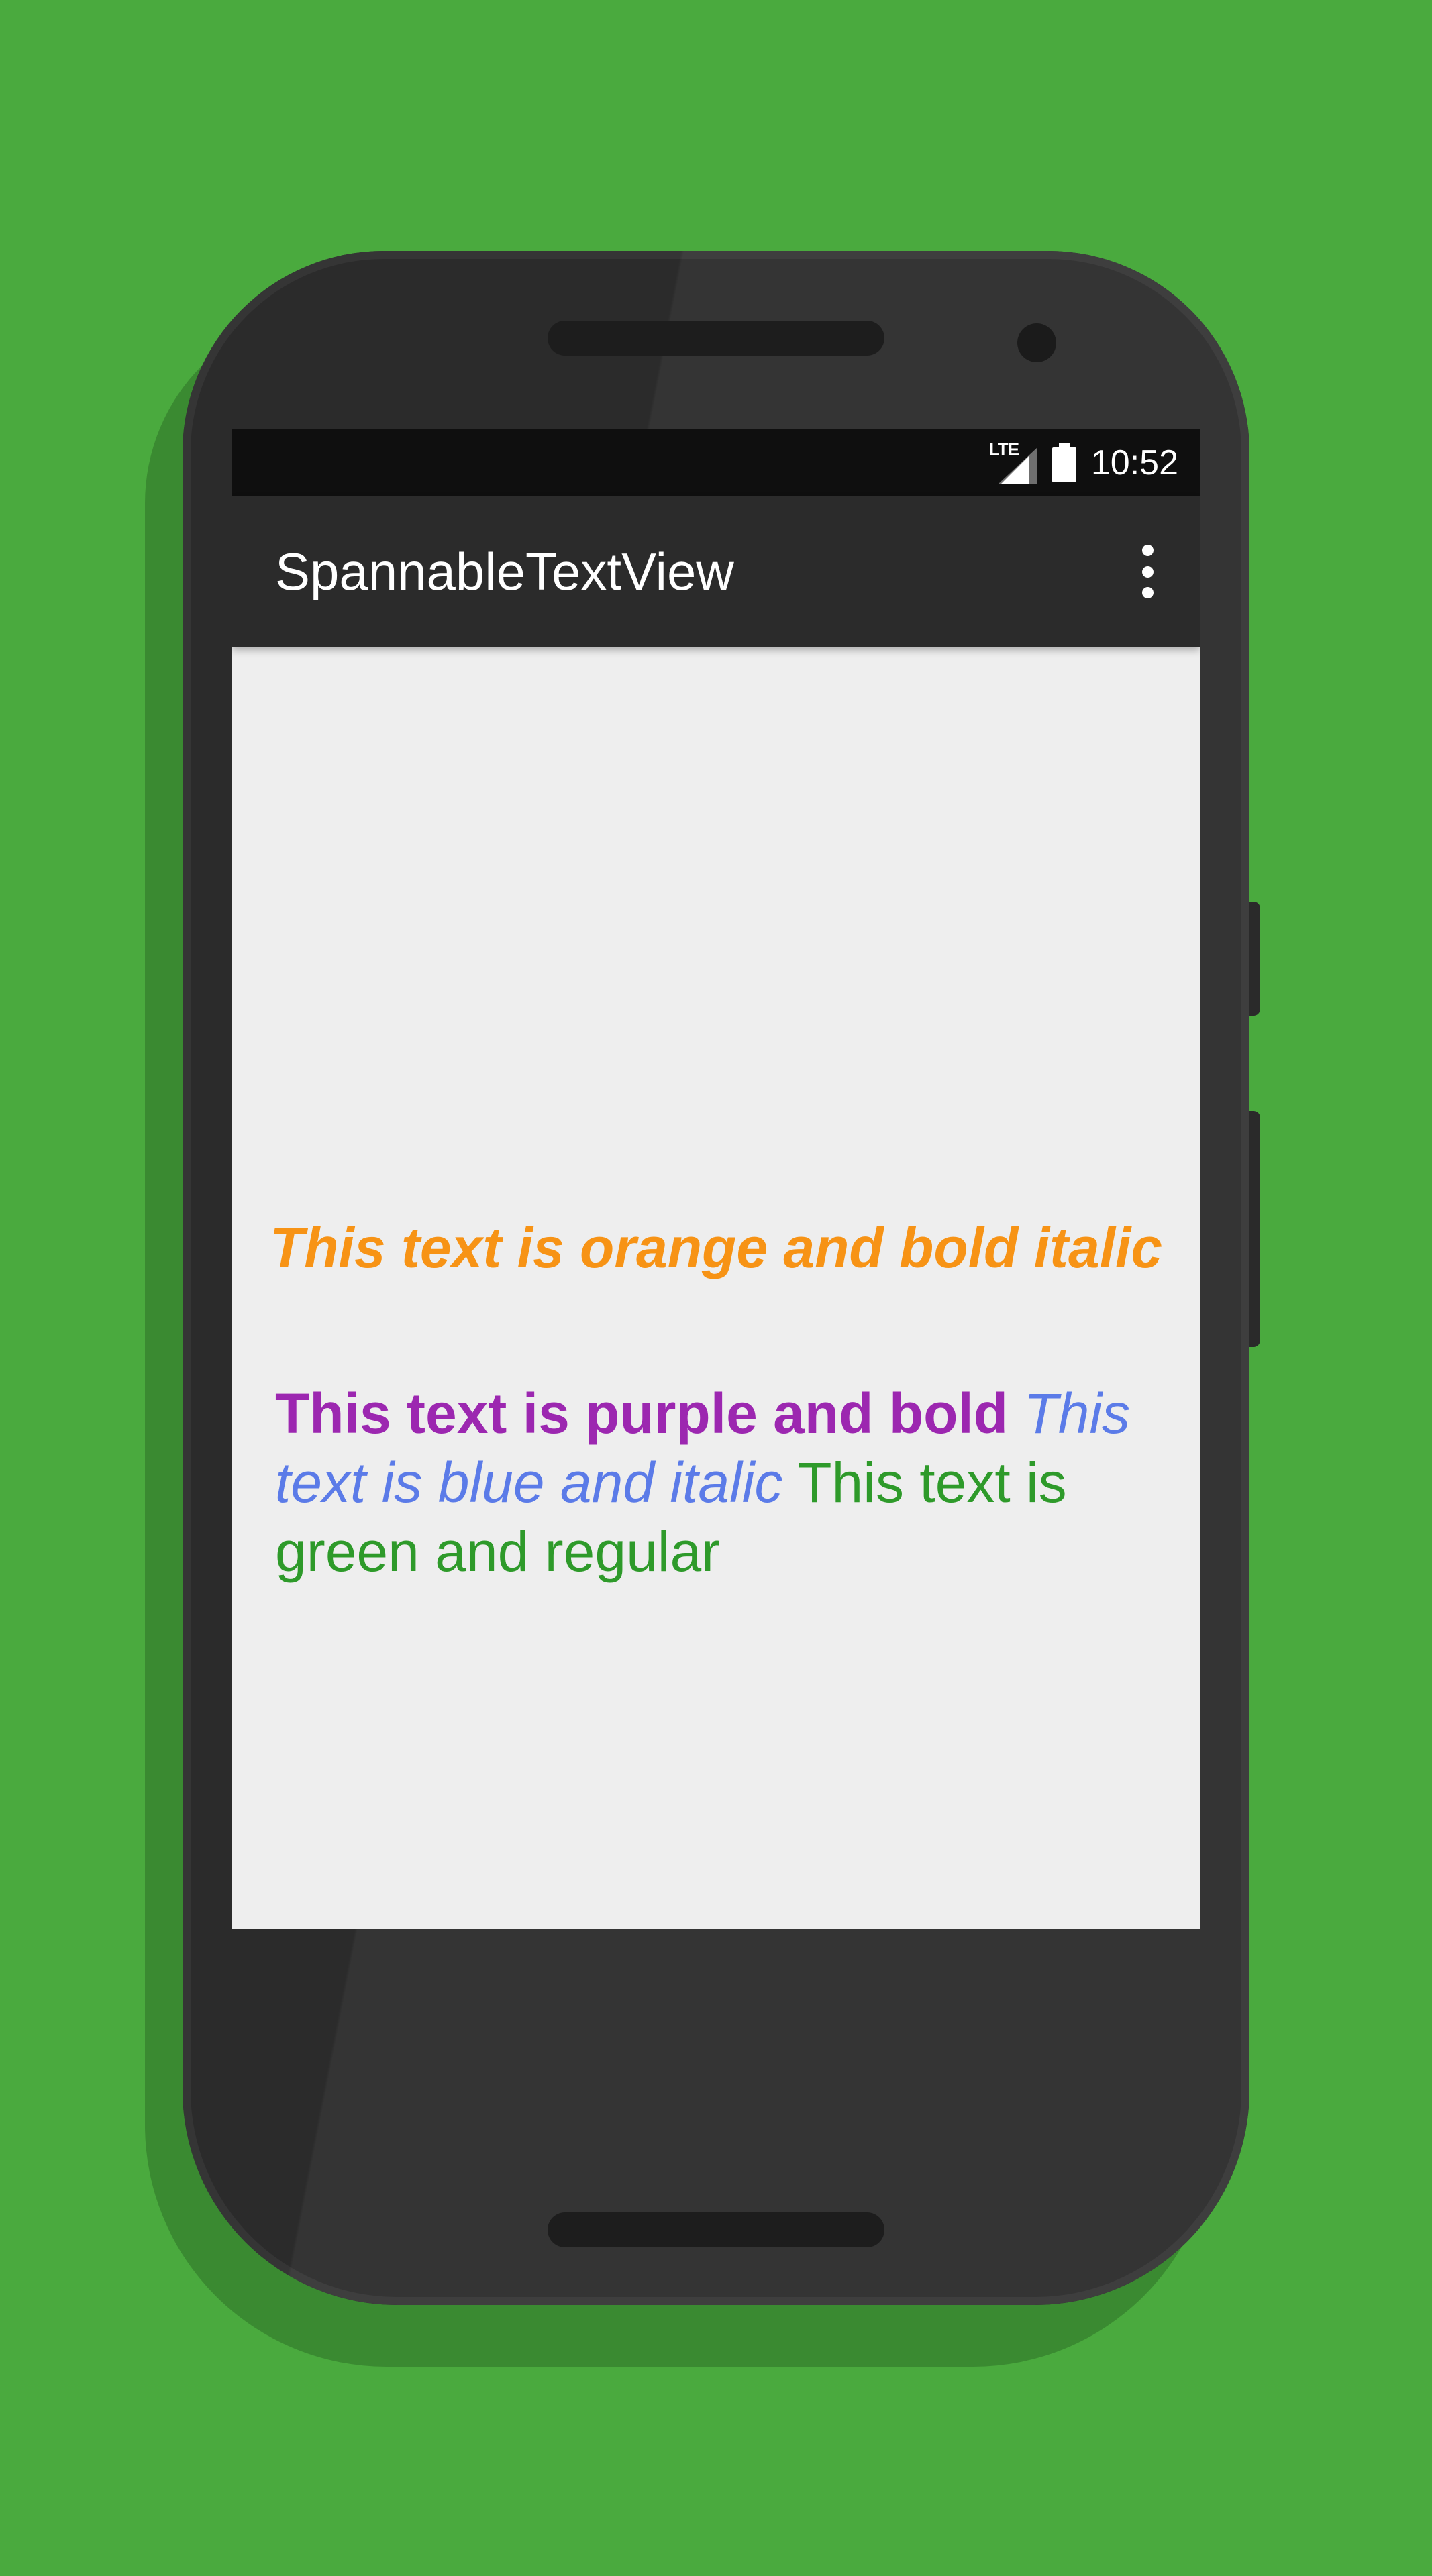 The height and width of the screenshot is (2576, 1432). What do you see at coordinates (642, 1413) in the screenshot?
I see `purple-bold-span: This text is purple and bold` at bounding box center [642, 1413].